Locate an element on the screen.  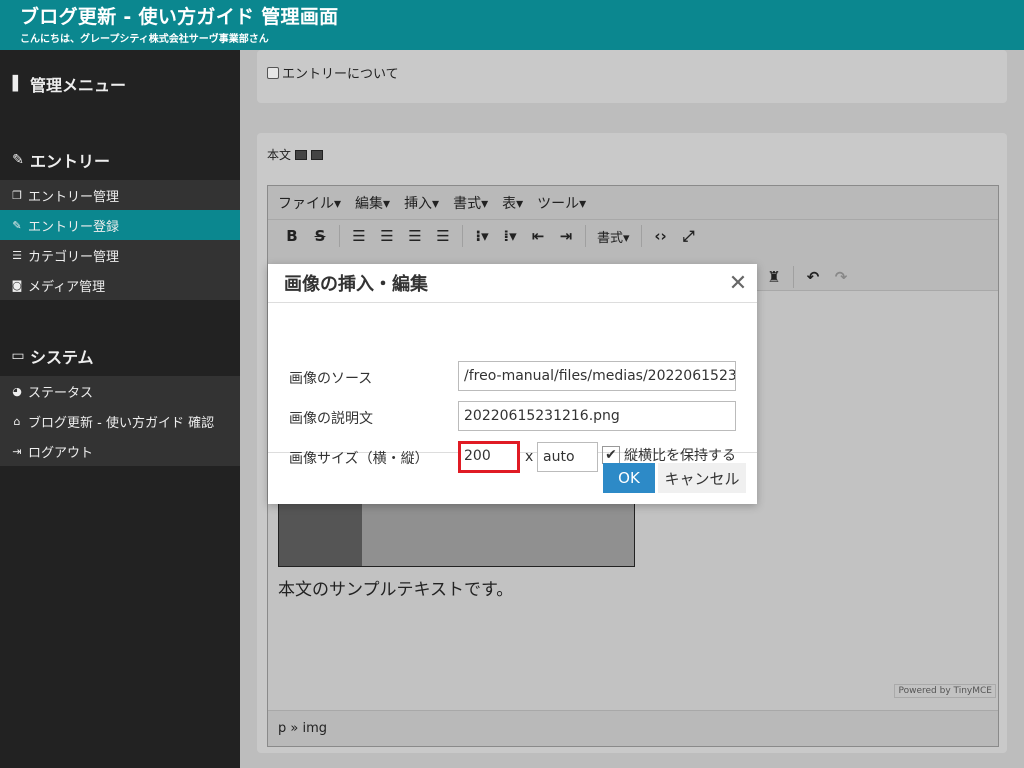
home-icon: ⌂ is located at coordinates (17, 421).